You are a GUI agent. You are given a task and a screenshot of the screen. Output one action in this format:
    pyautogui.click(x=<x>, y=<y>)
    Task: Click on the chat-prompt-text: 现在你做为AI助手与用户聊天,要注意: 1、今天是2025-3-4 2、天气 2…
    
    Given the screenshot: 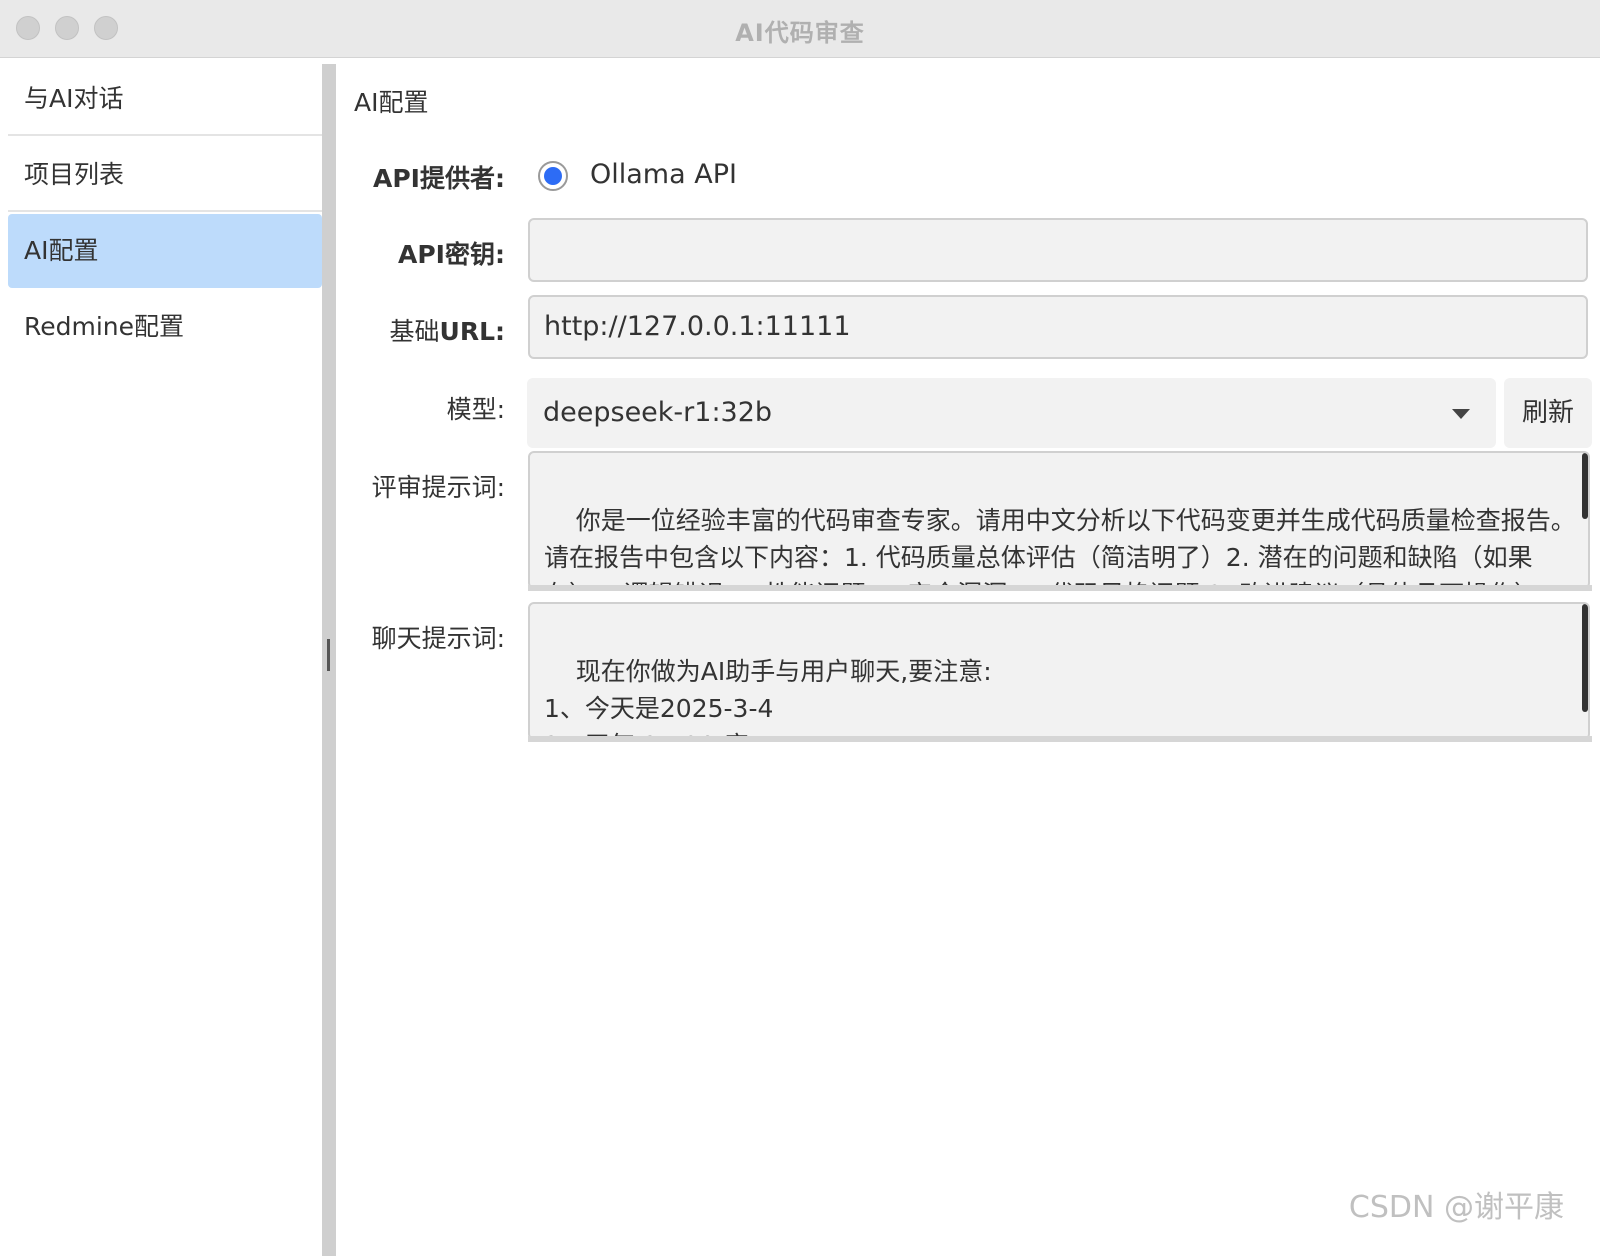 What is the action you would take?
    pyautogui.click(x=768, y=697)
    